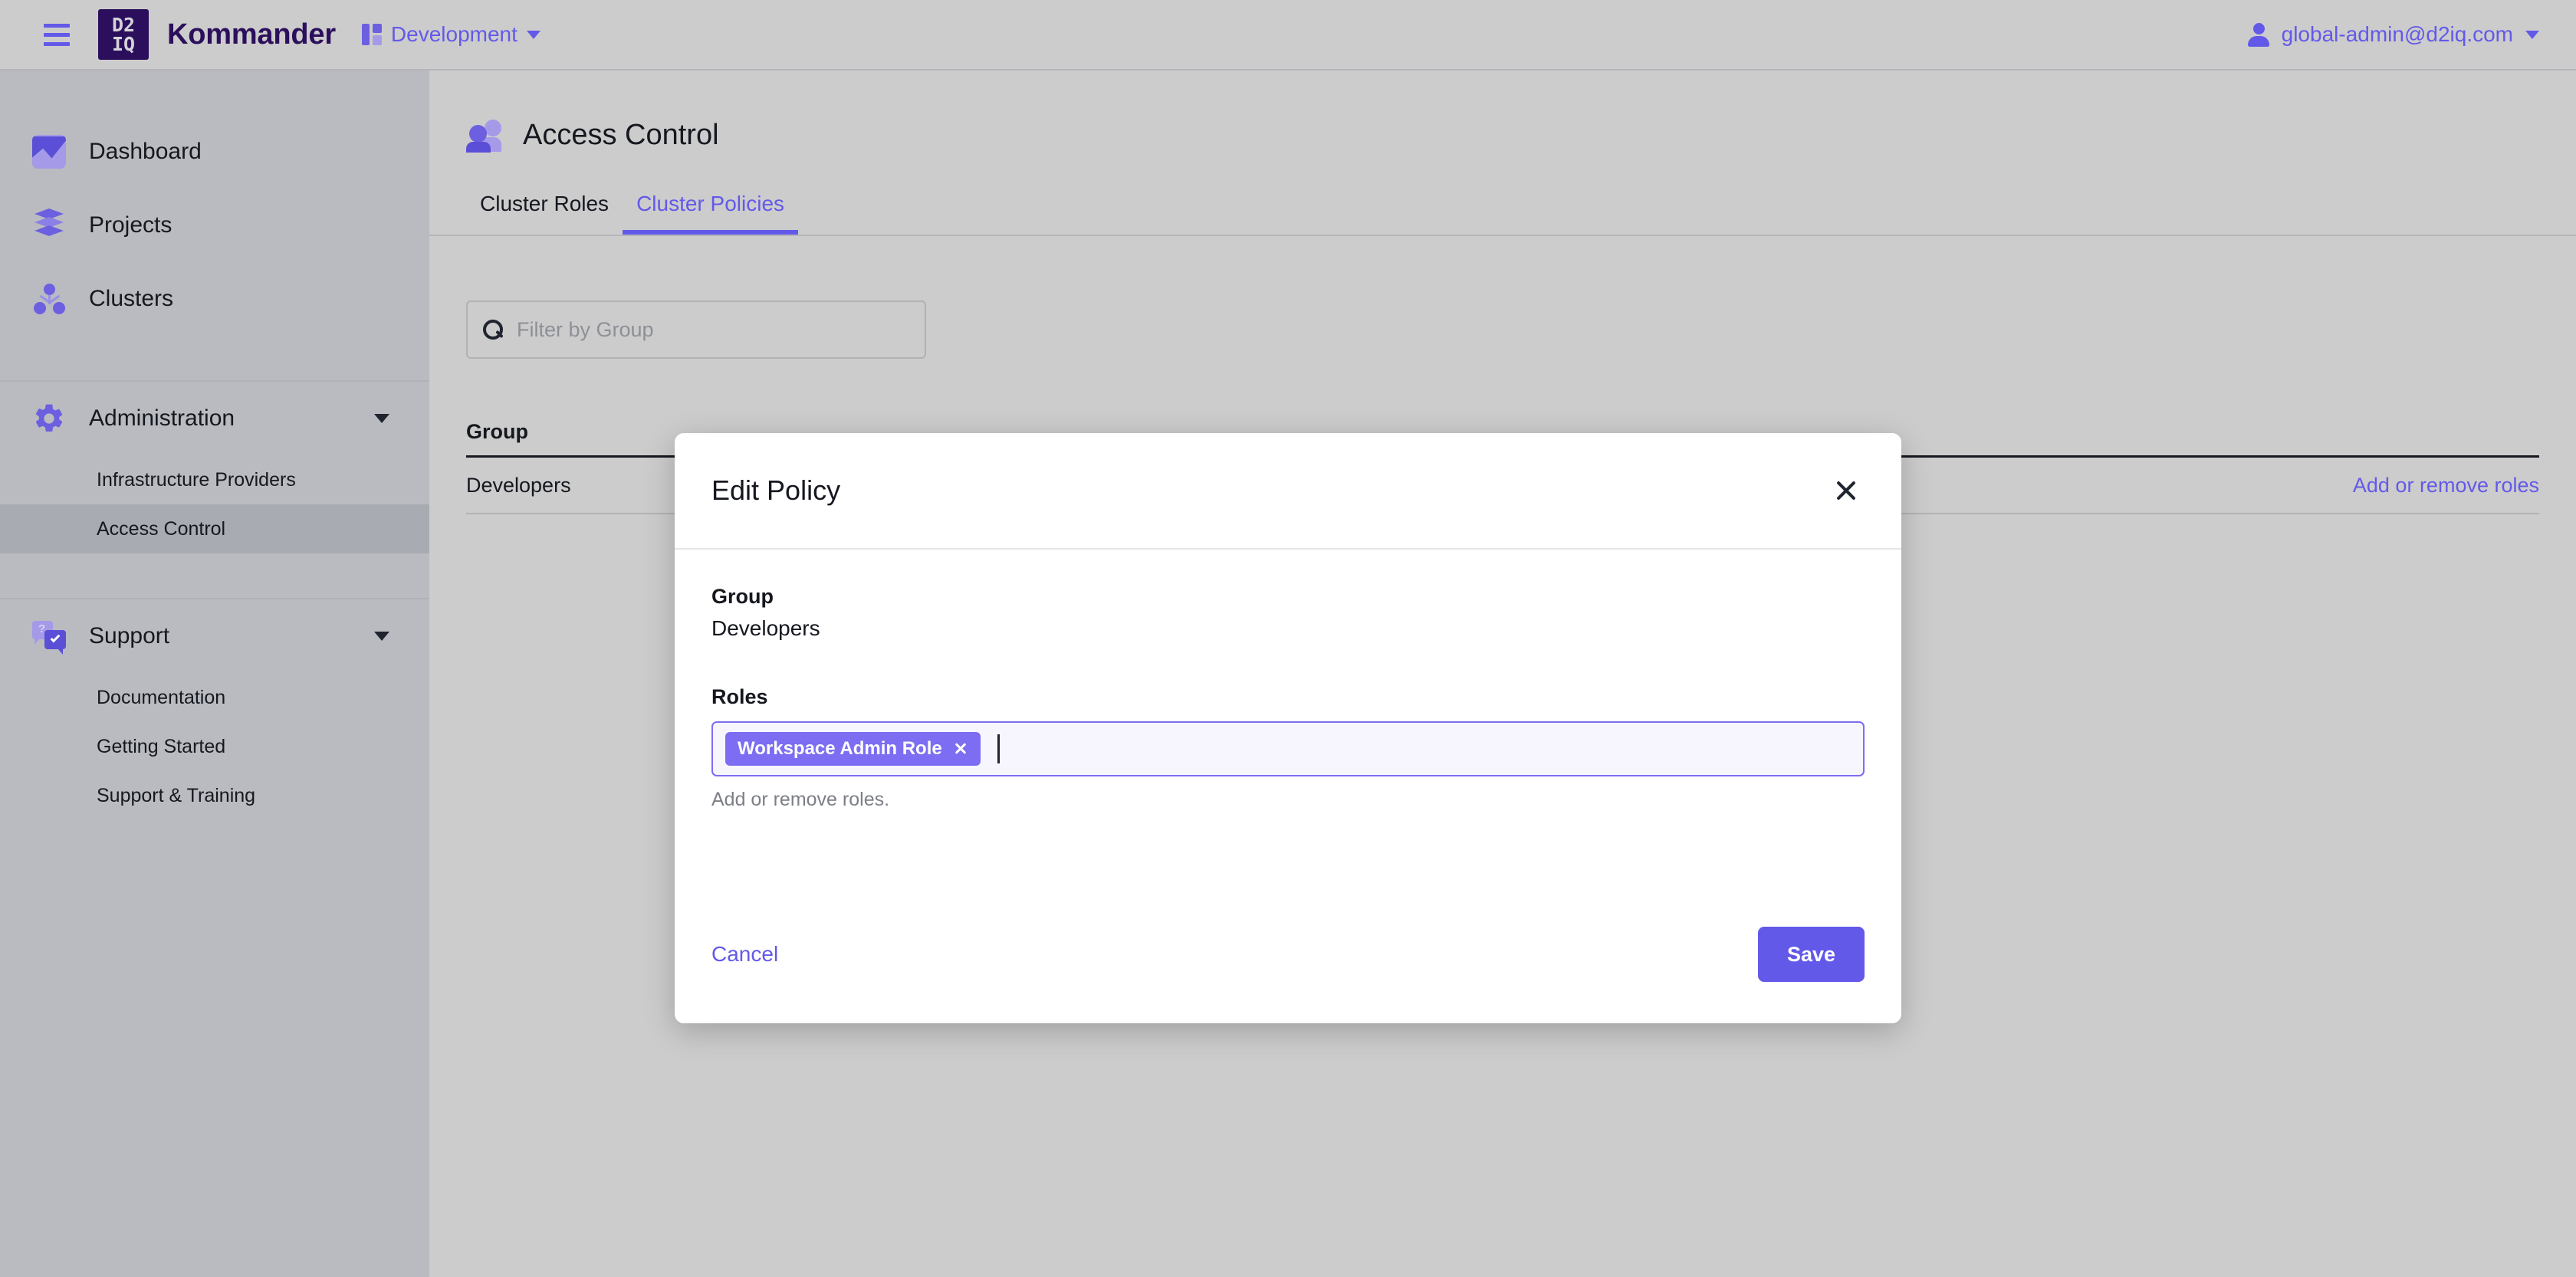  I want to click on group-value: Developers, so click(766, 628).